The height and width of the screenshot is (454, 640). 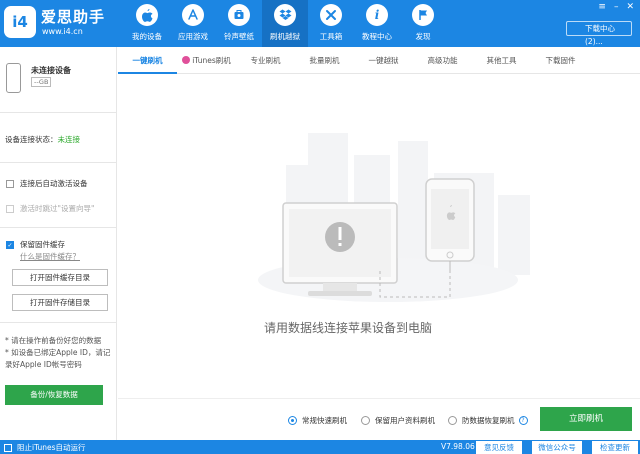 I want to click on brand-url: www.i4.cn, so click(x=62, y=31).